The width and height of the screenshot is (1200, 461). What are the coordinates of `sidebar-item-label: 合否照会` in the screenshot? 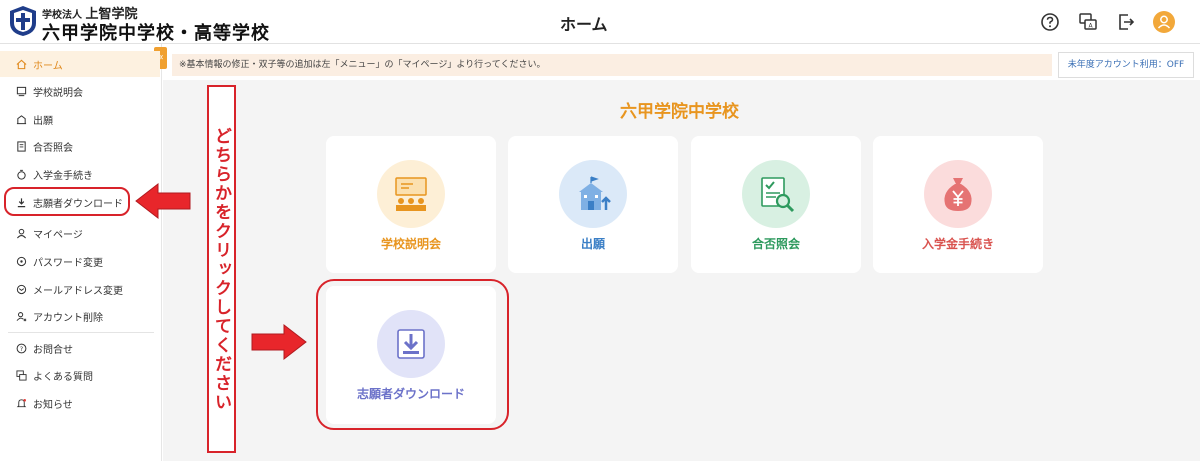 It's located at (53, 148).